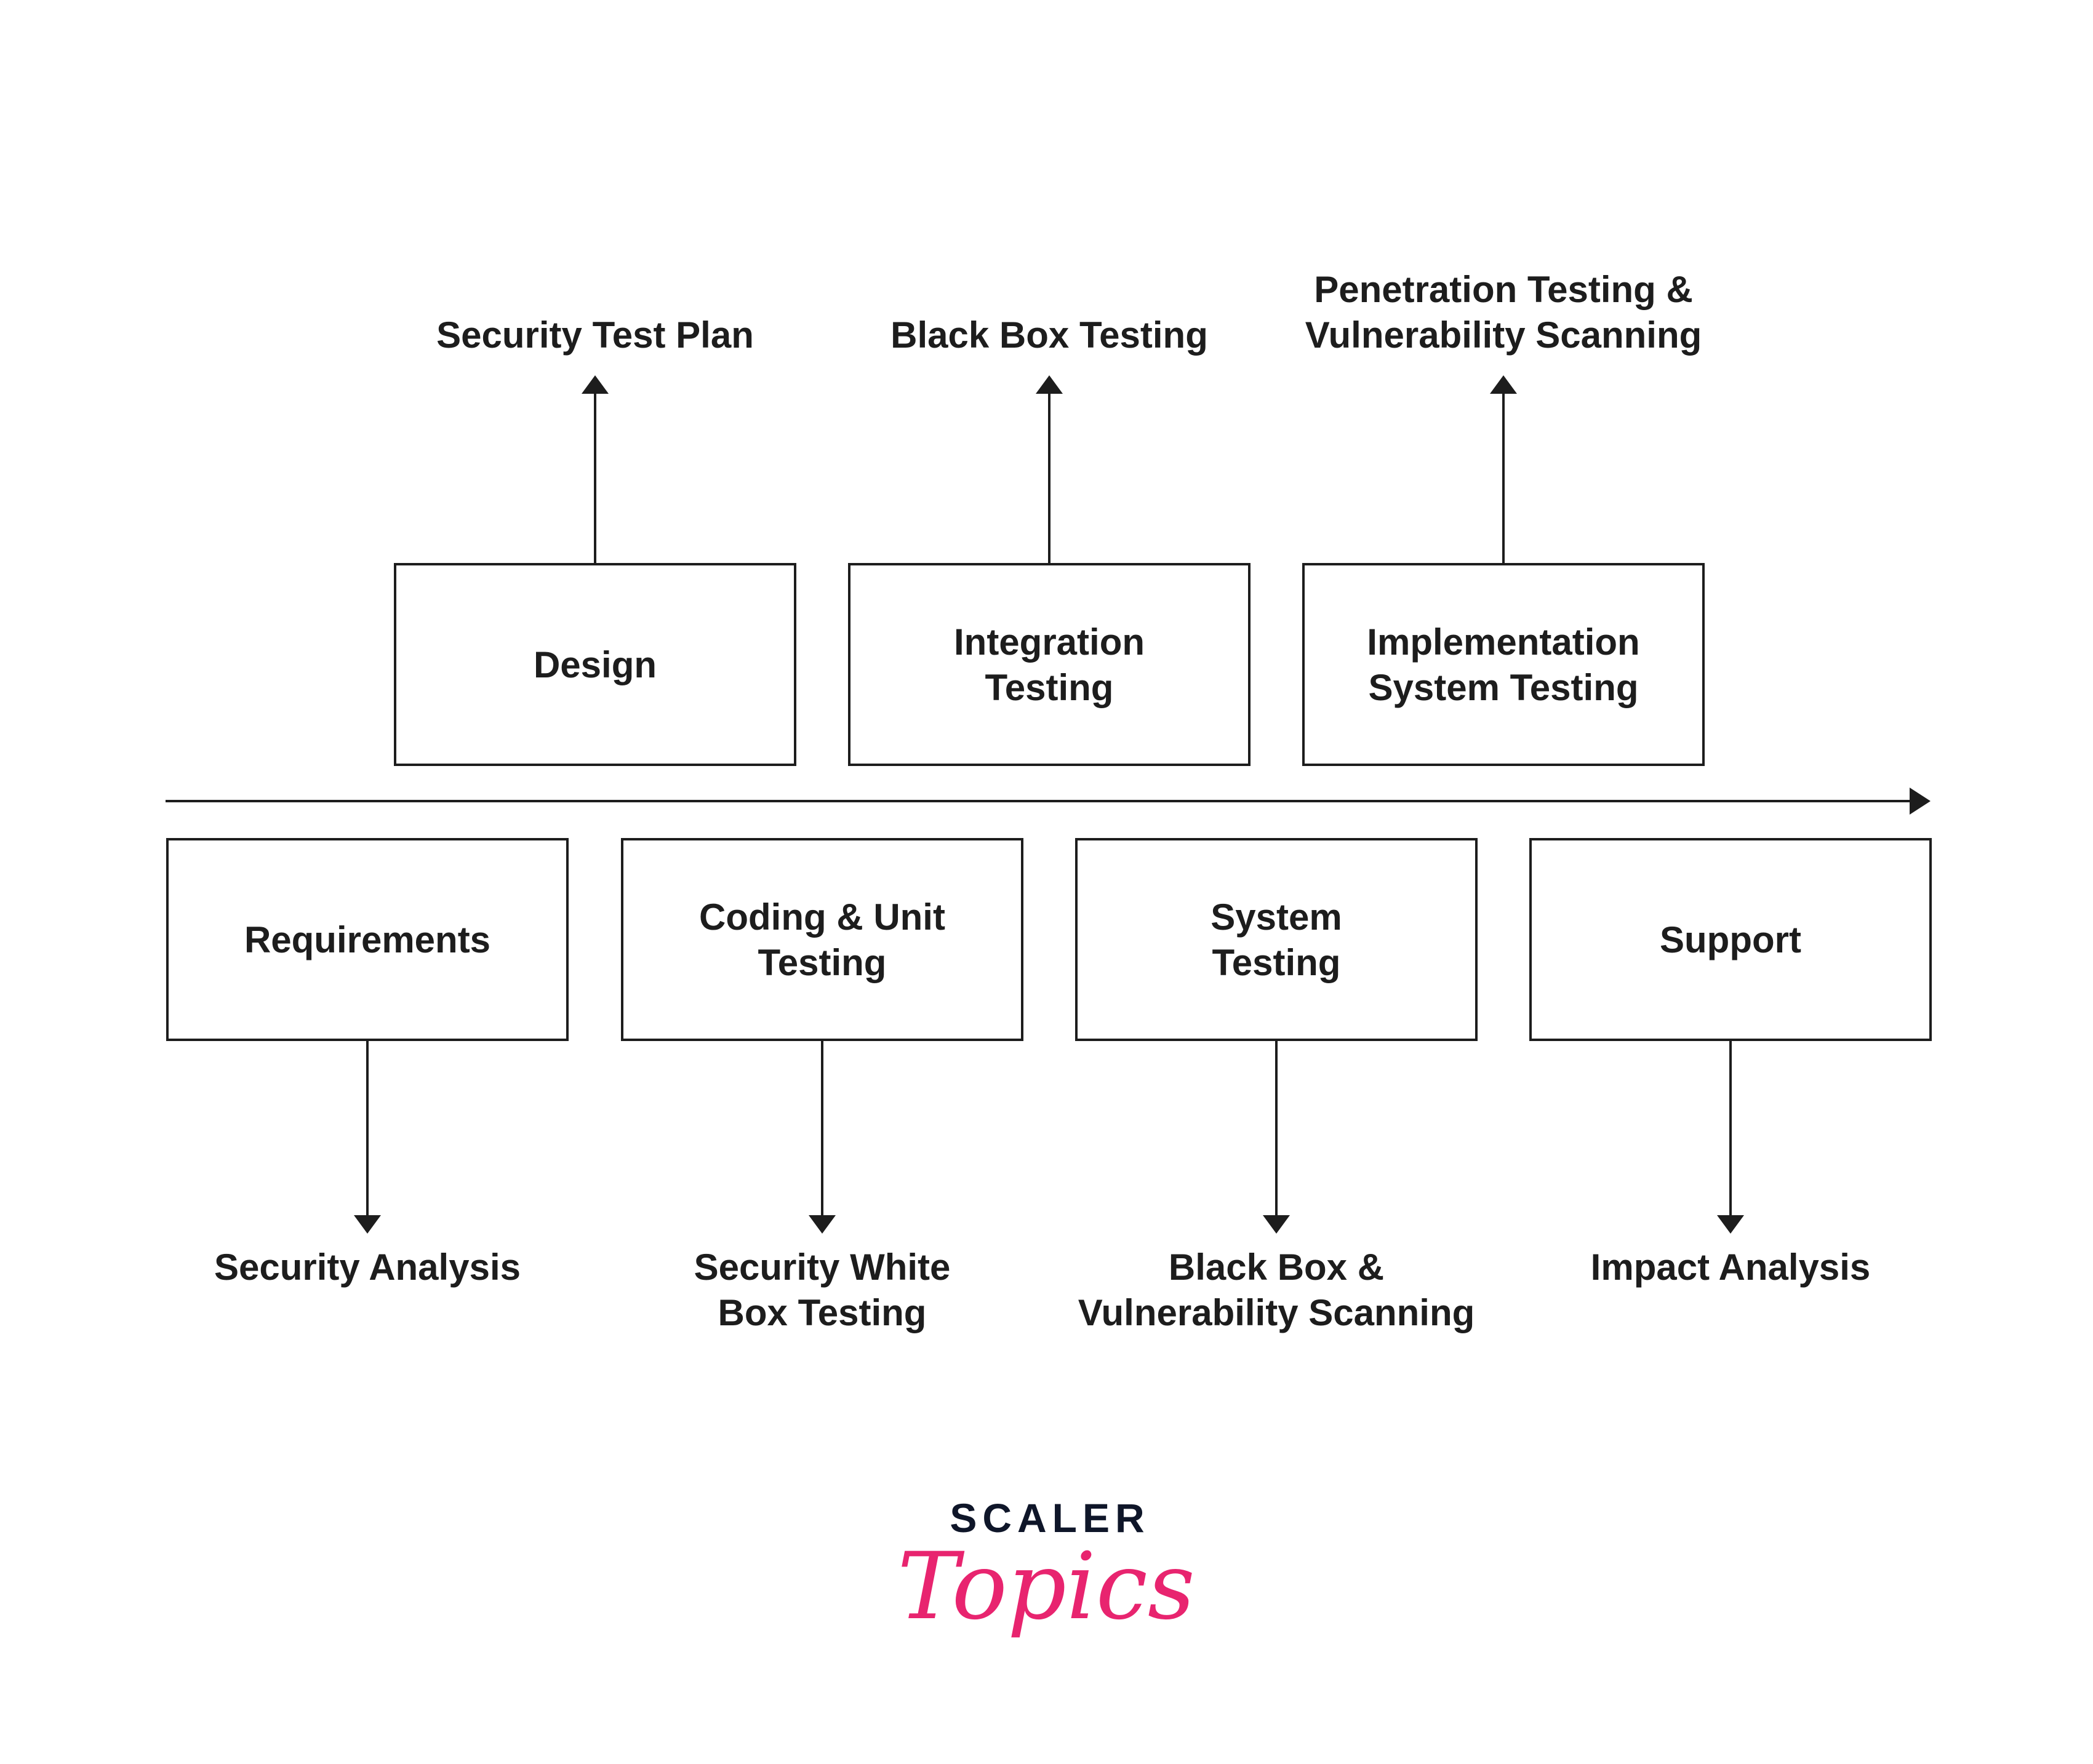 This screenshot has height=1764, width=2093. I want to click on activity-label-line: Penetration Testing &, so click(1503, 289).